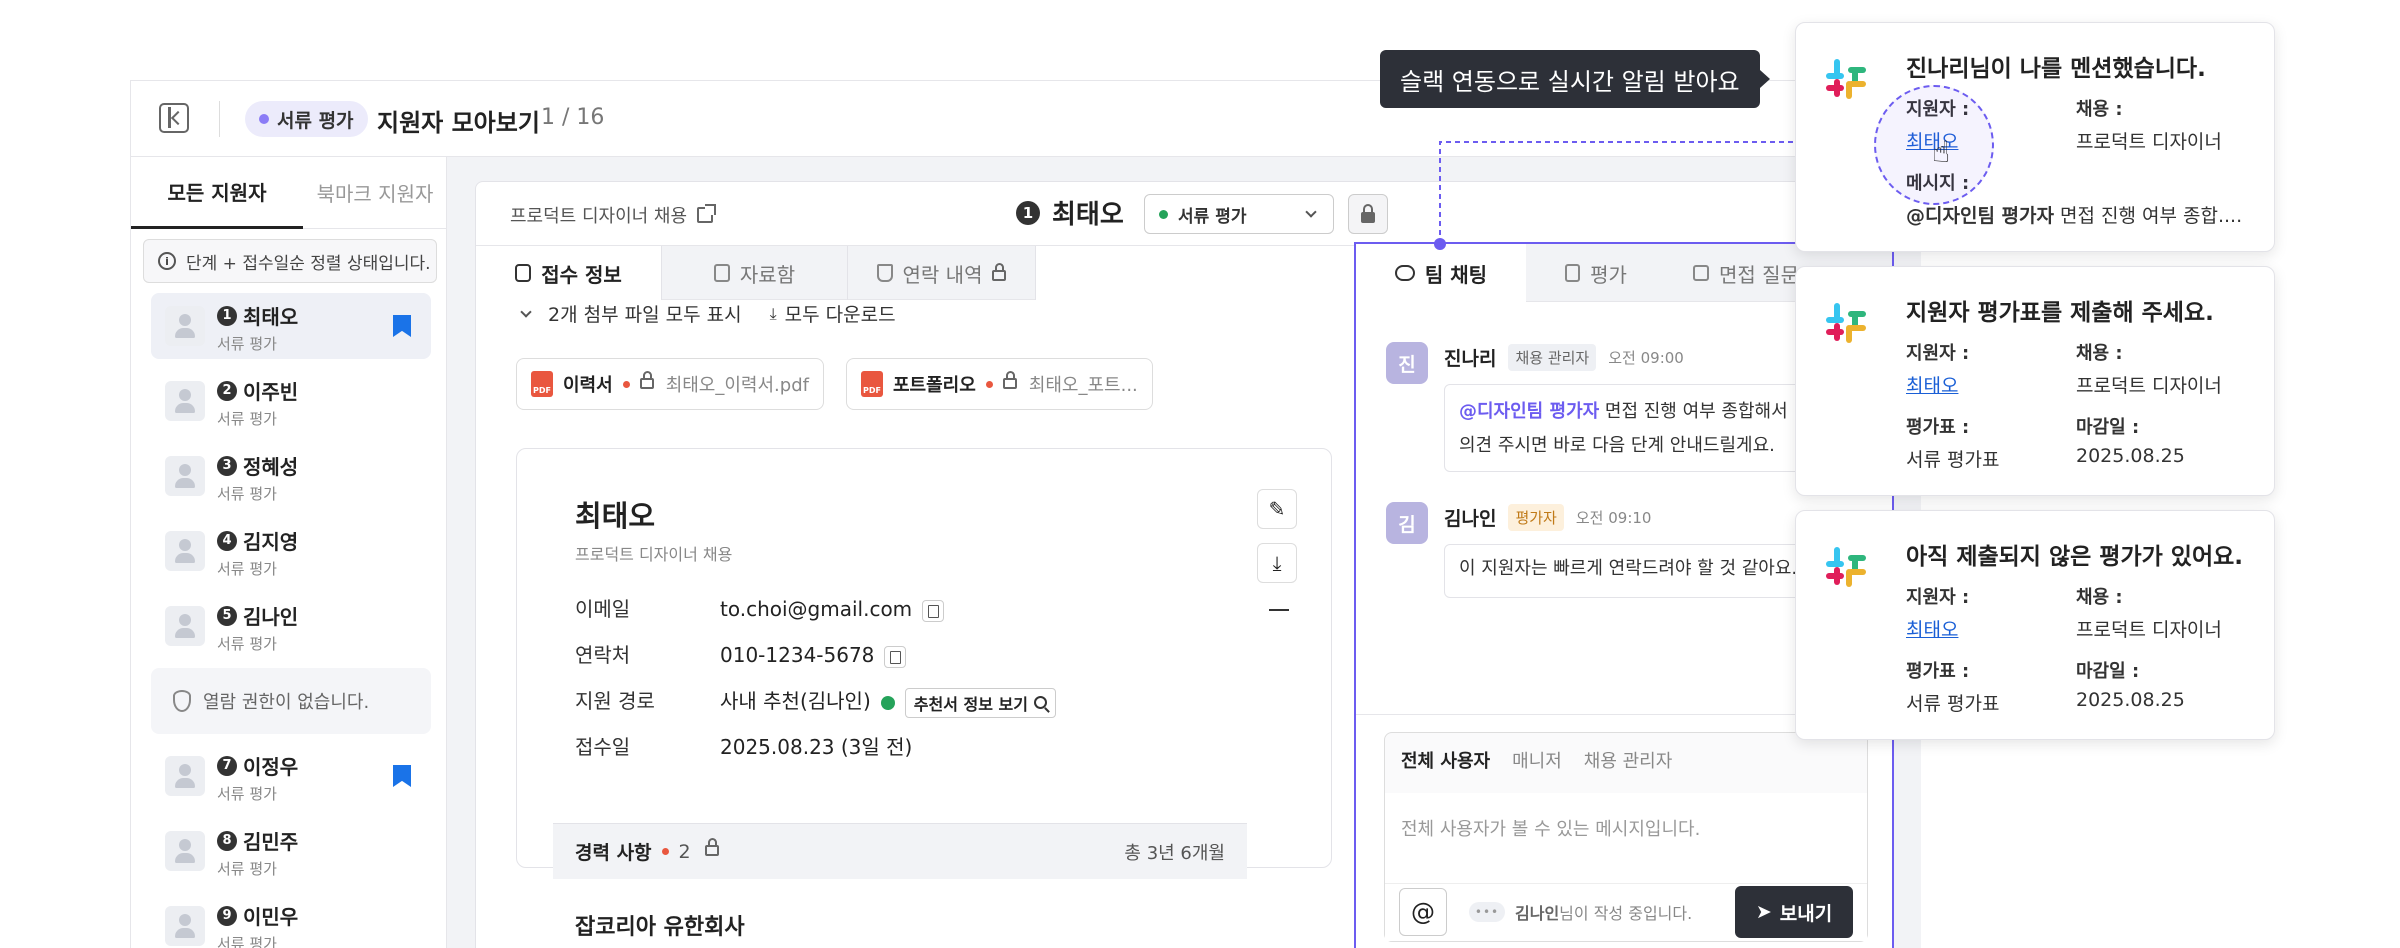 Image resolution: width=2400 pixels, height=948 pixels. Describe the element at coordinates (2099, 597) in the screenshot. I see `job-label: 채용 :` at that location.